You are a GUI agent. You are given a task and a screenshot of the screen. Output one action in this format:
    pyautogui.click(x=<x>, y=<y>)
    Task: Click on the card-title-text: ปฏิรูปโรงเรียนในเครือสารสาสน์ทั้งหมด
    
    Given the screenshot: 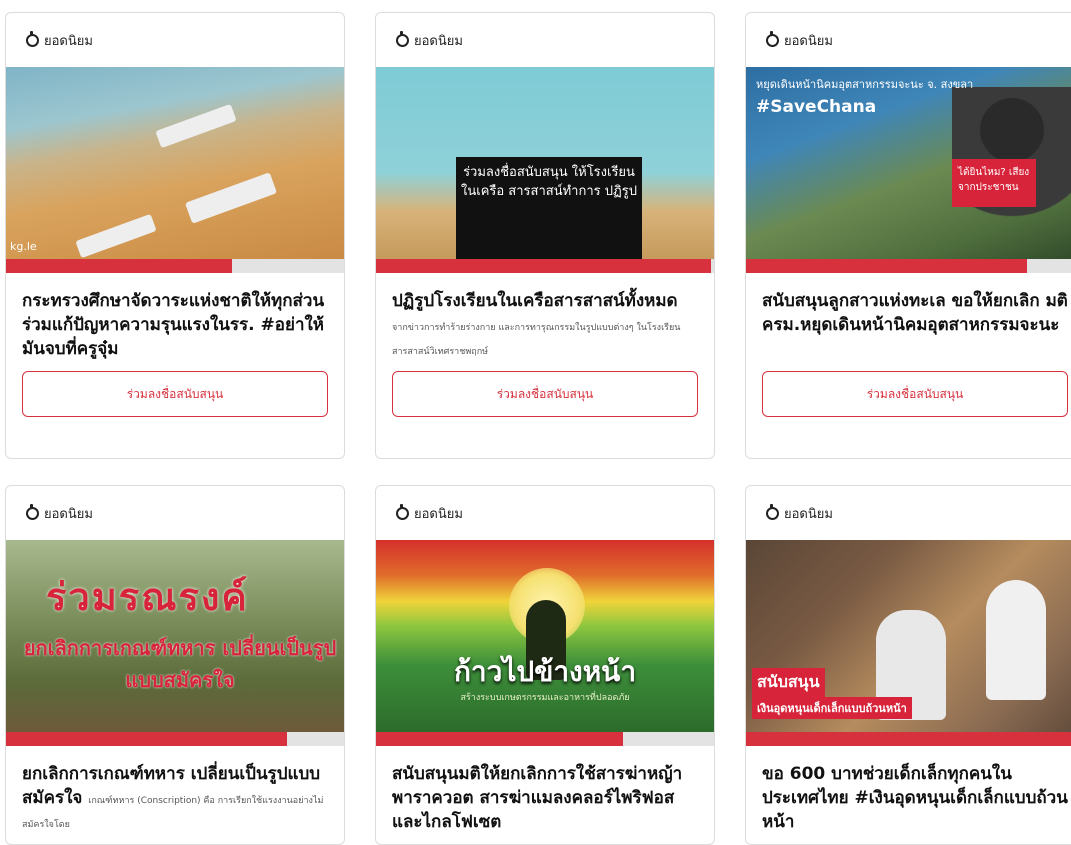 What is the action you would take?
    pyautogui.click(x=535, y=301)
    